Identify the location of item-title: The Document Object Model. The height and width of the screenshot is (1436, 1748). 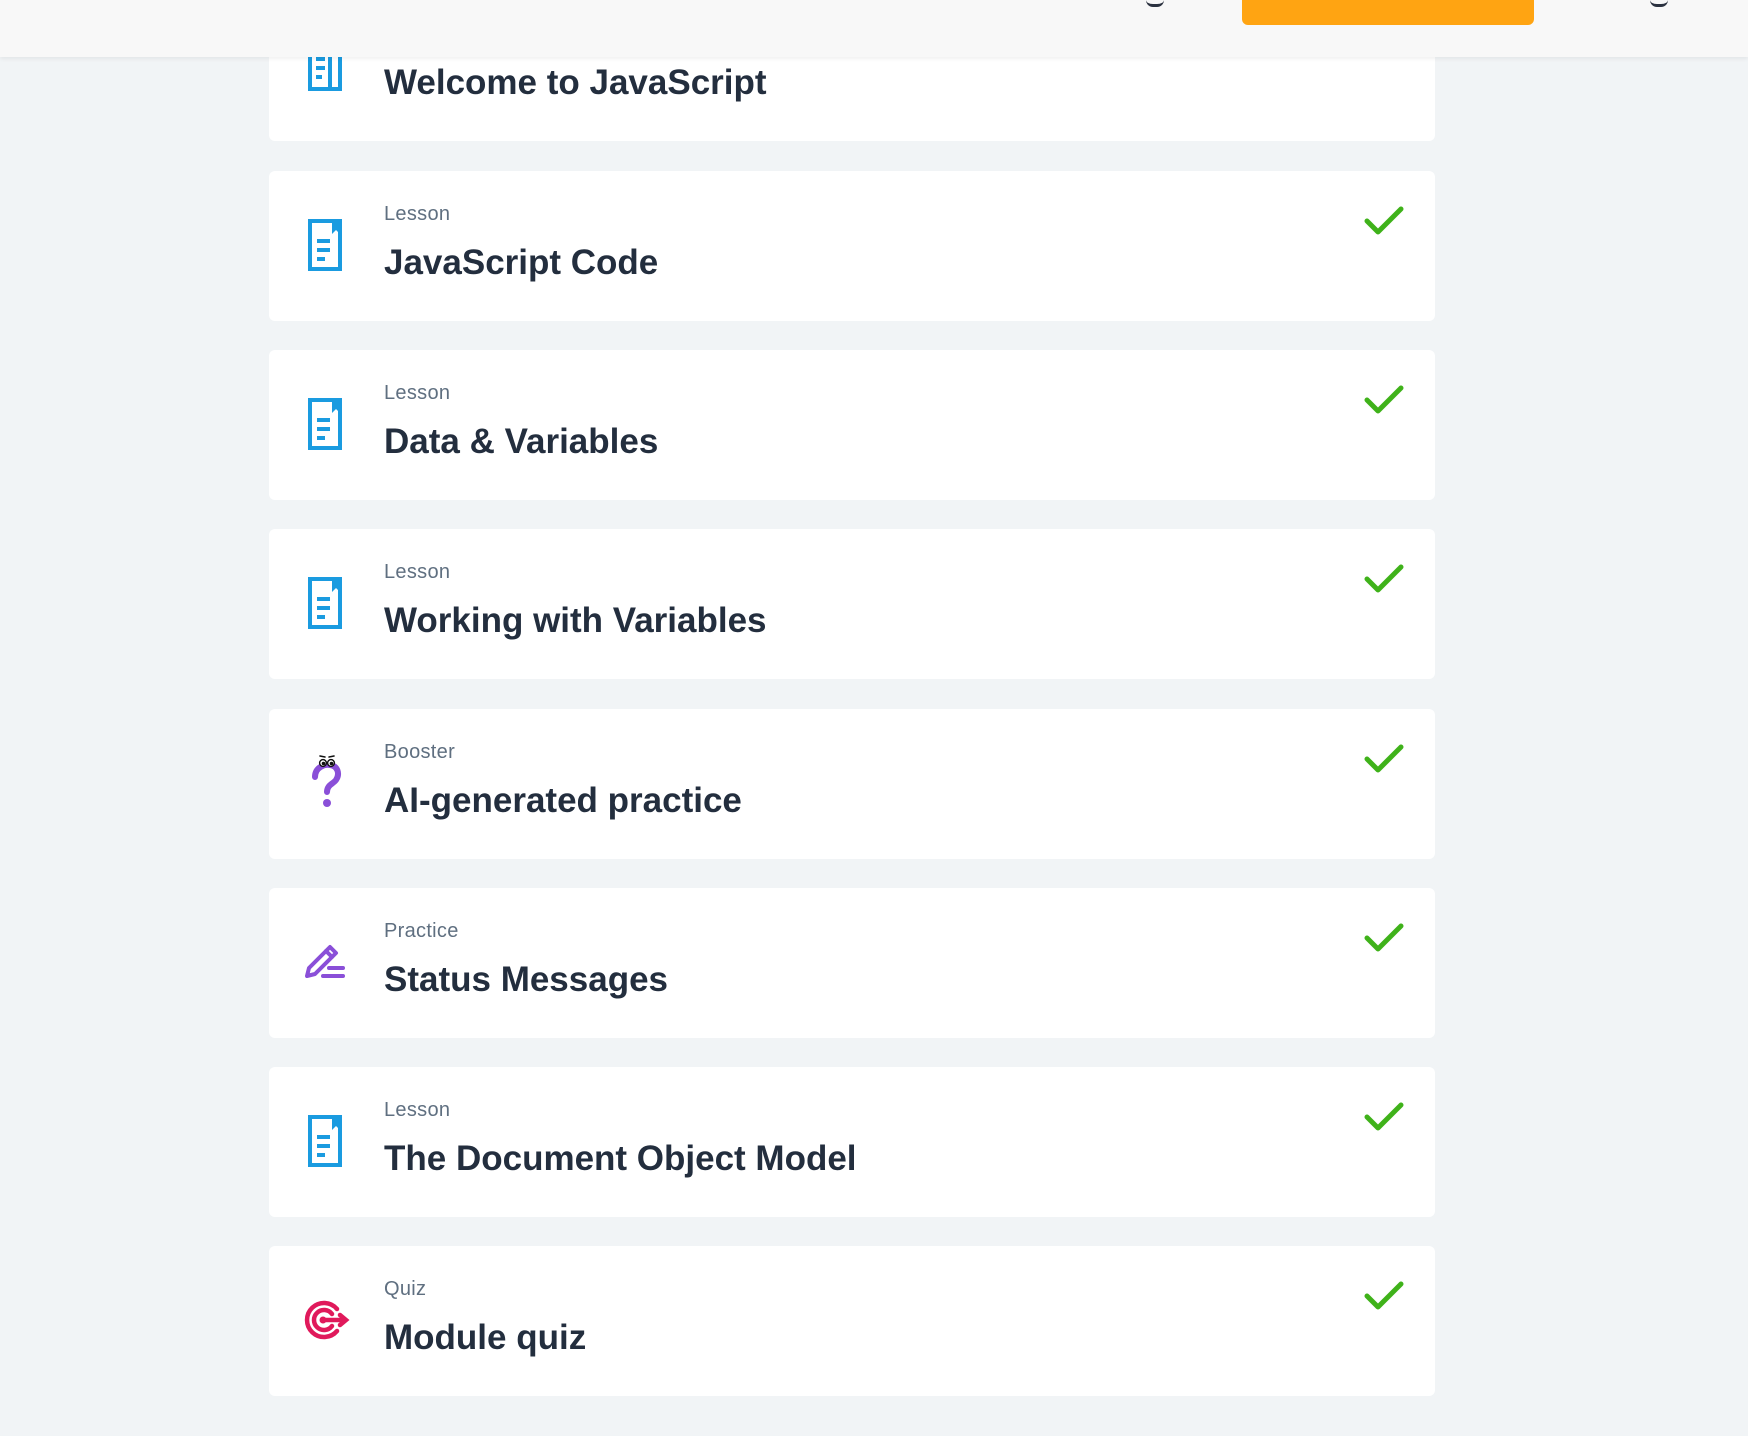
(620, 1158).